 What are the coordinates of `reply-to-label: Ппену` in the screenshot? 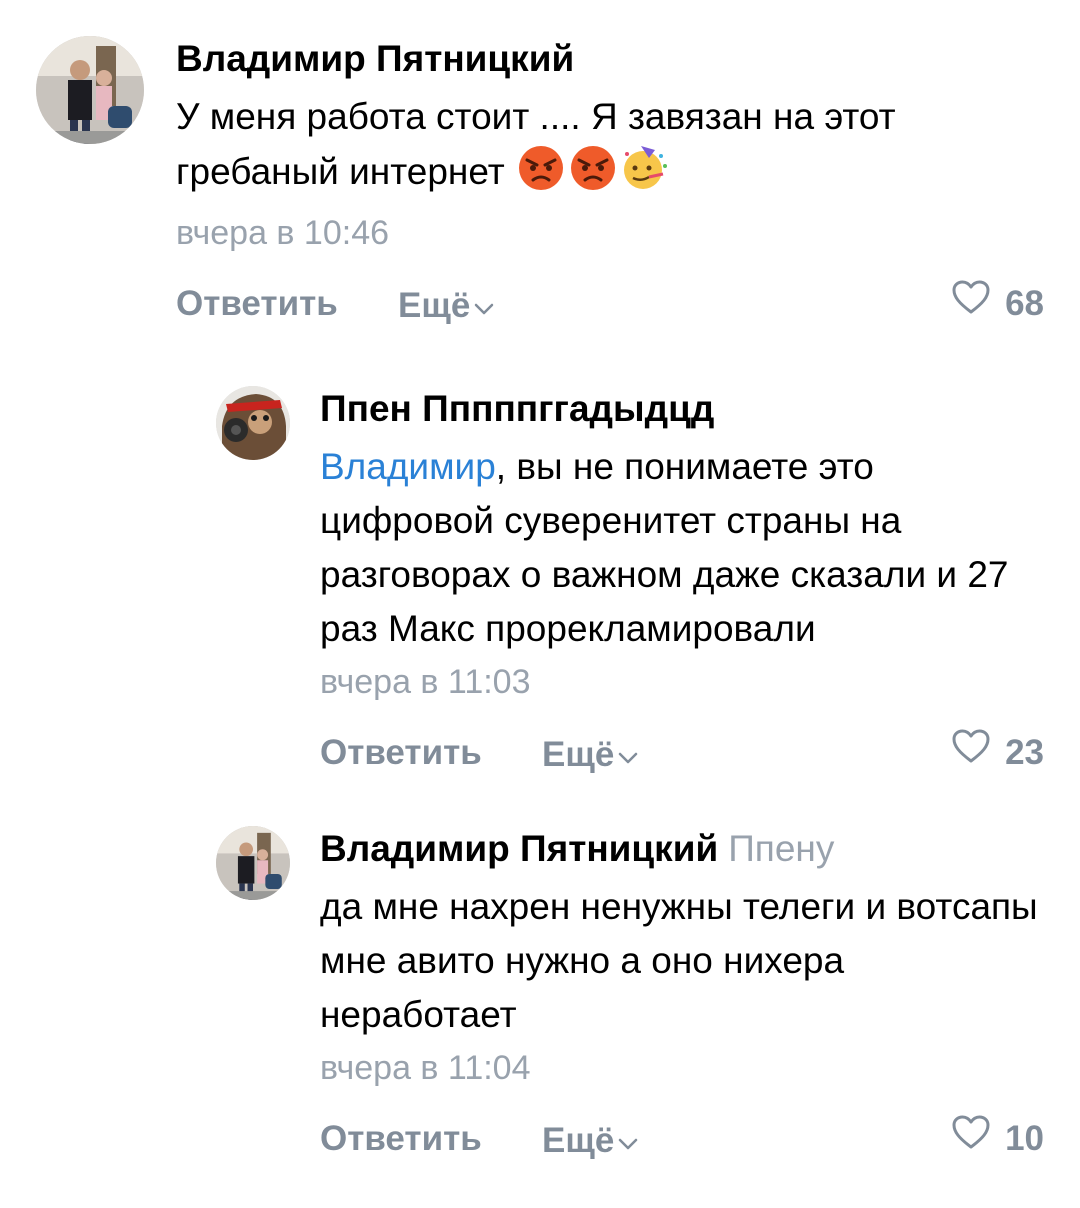 It's located at (781, 848).